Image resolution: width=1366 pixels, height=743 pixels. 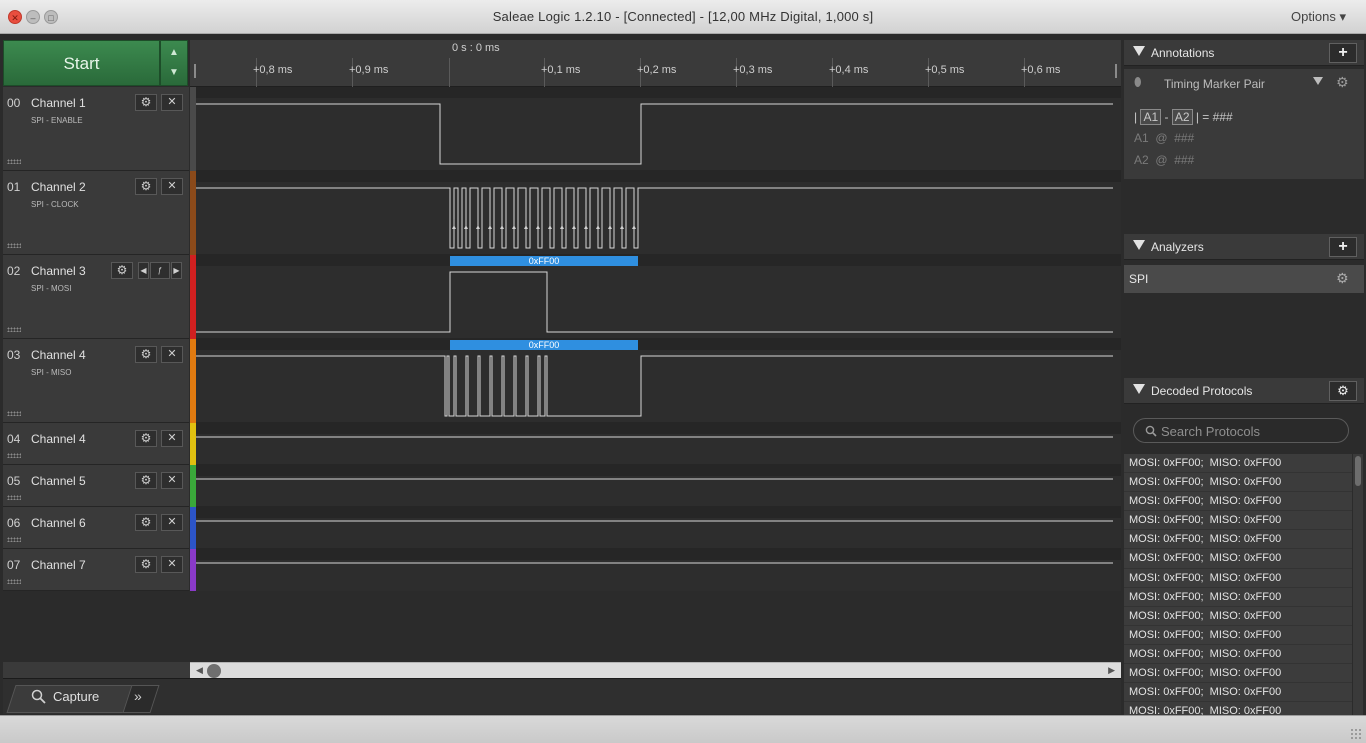 I want to click on channel-row-5: 05 Channel 5 ⚙ ✕, so click(x=96, y=486).